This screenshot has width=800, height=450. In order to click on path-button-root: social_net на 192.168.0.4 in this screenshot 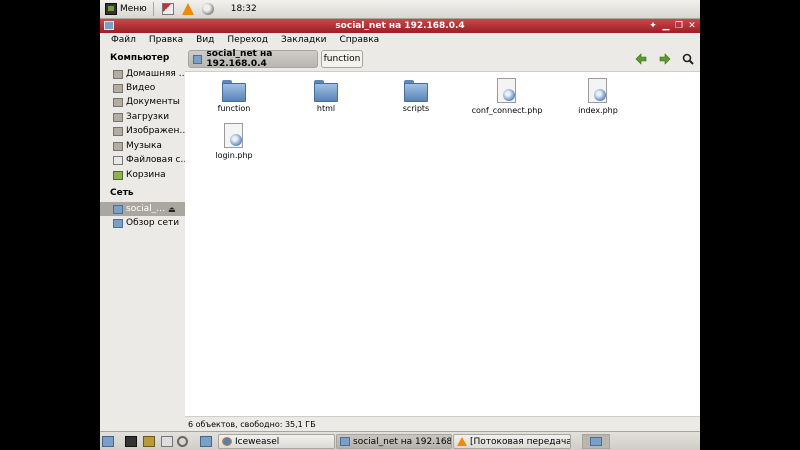, I will do `click(253, 59)`.